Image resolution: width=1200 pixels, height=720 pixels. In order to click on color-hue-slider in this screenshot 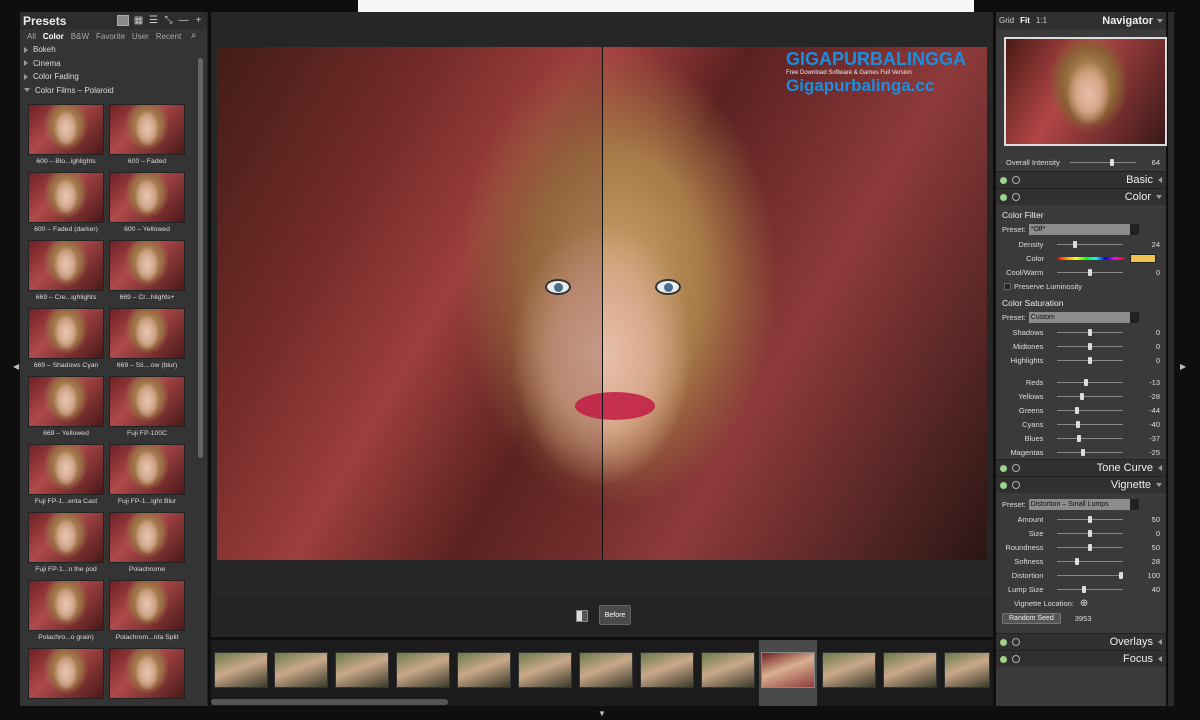, I will do `click(1091, 258)`.